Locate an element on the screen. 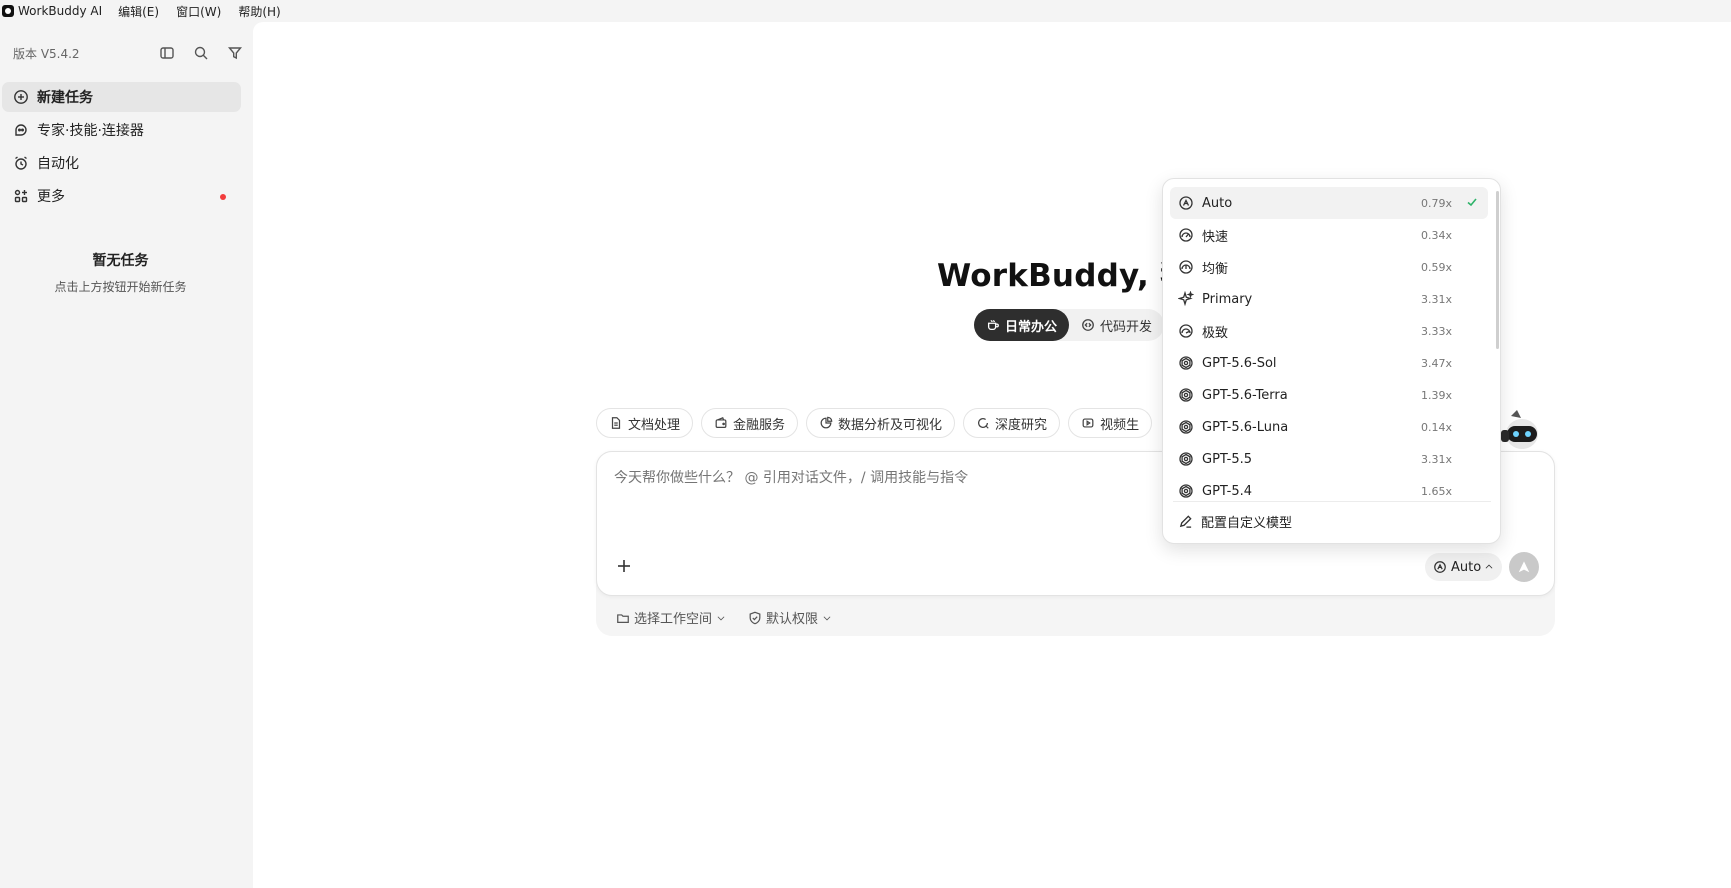  model-option-primary: Primary 3.31x is located at coordinates (1329, 299).